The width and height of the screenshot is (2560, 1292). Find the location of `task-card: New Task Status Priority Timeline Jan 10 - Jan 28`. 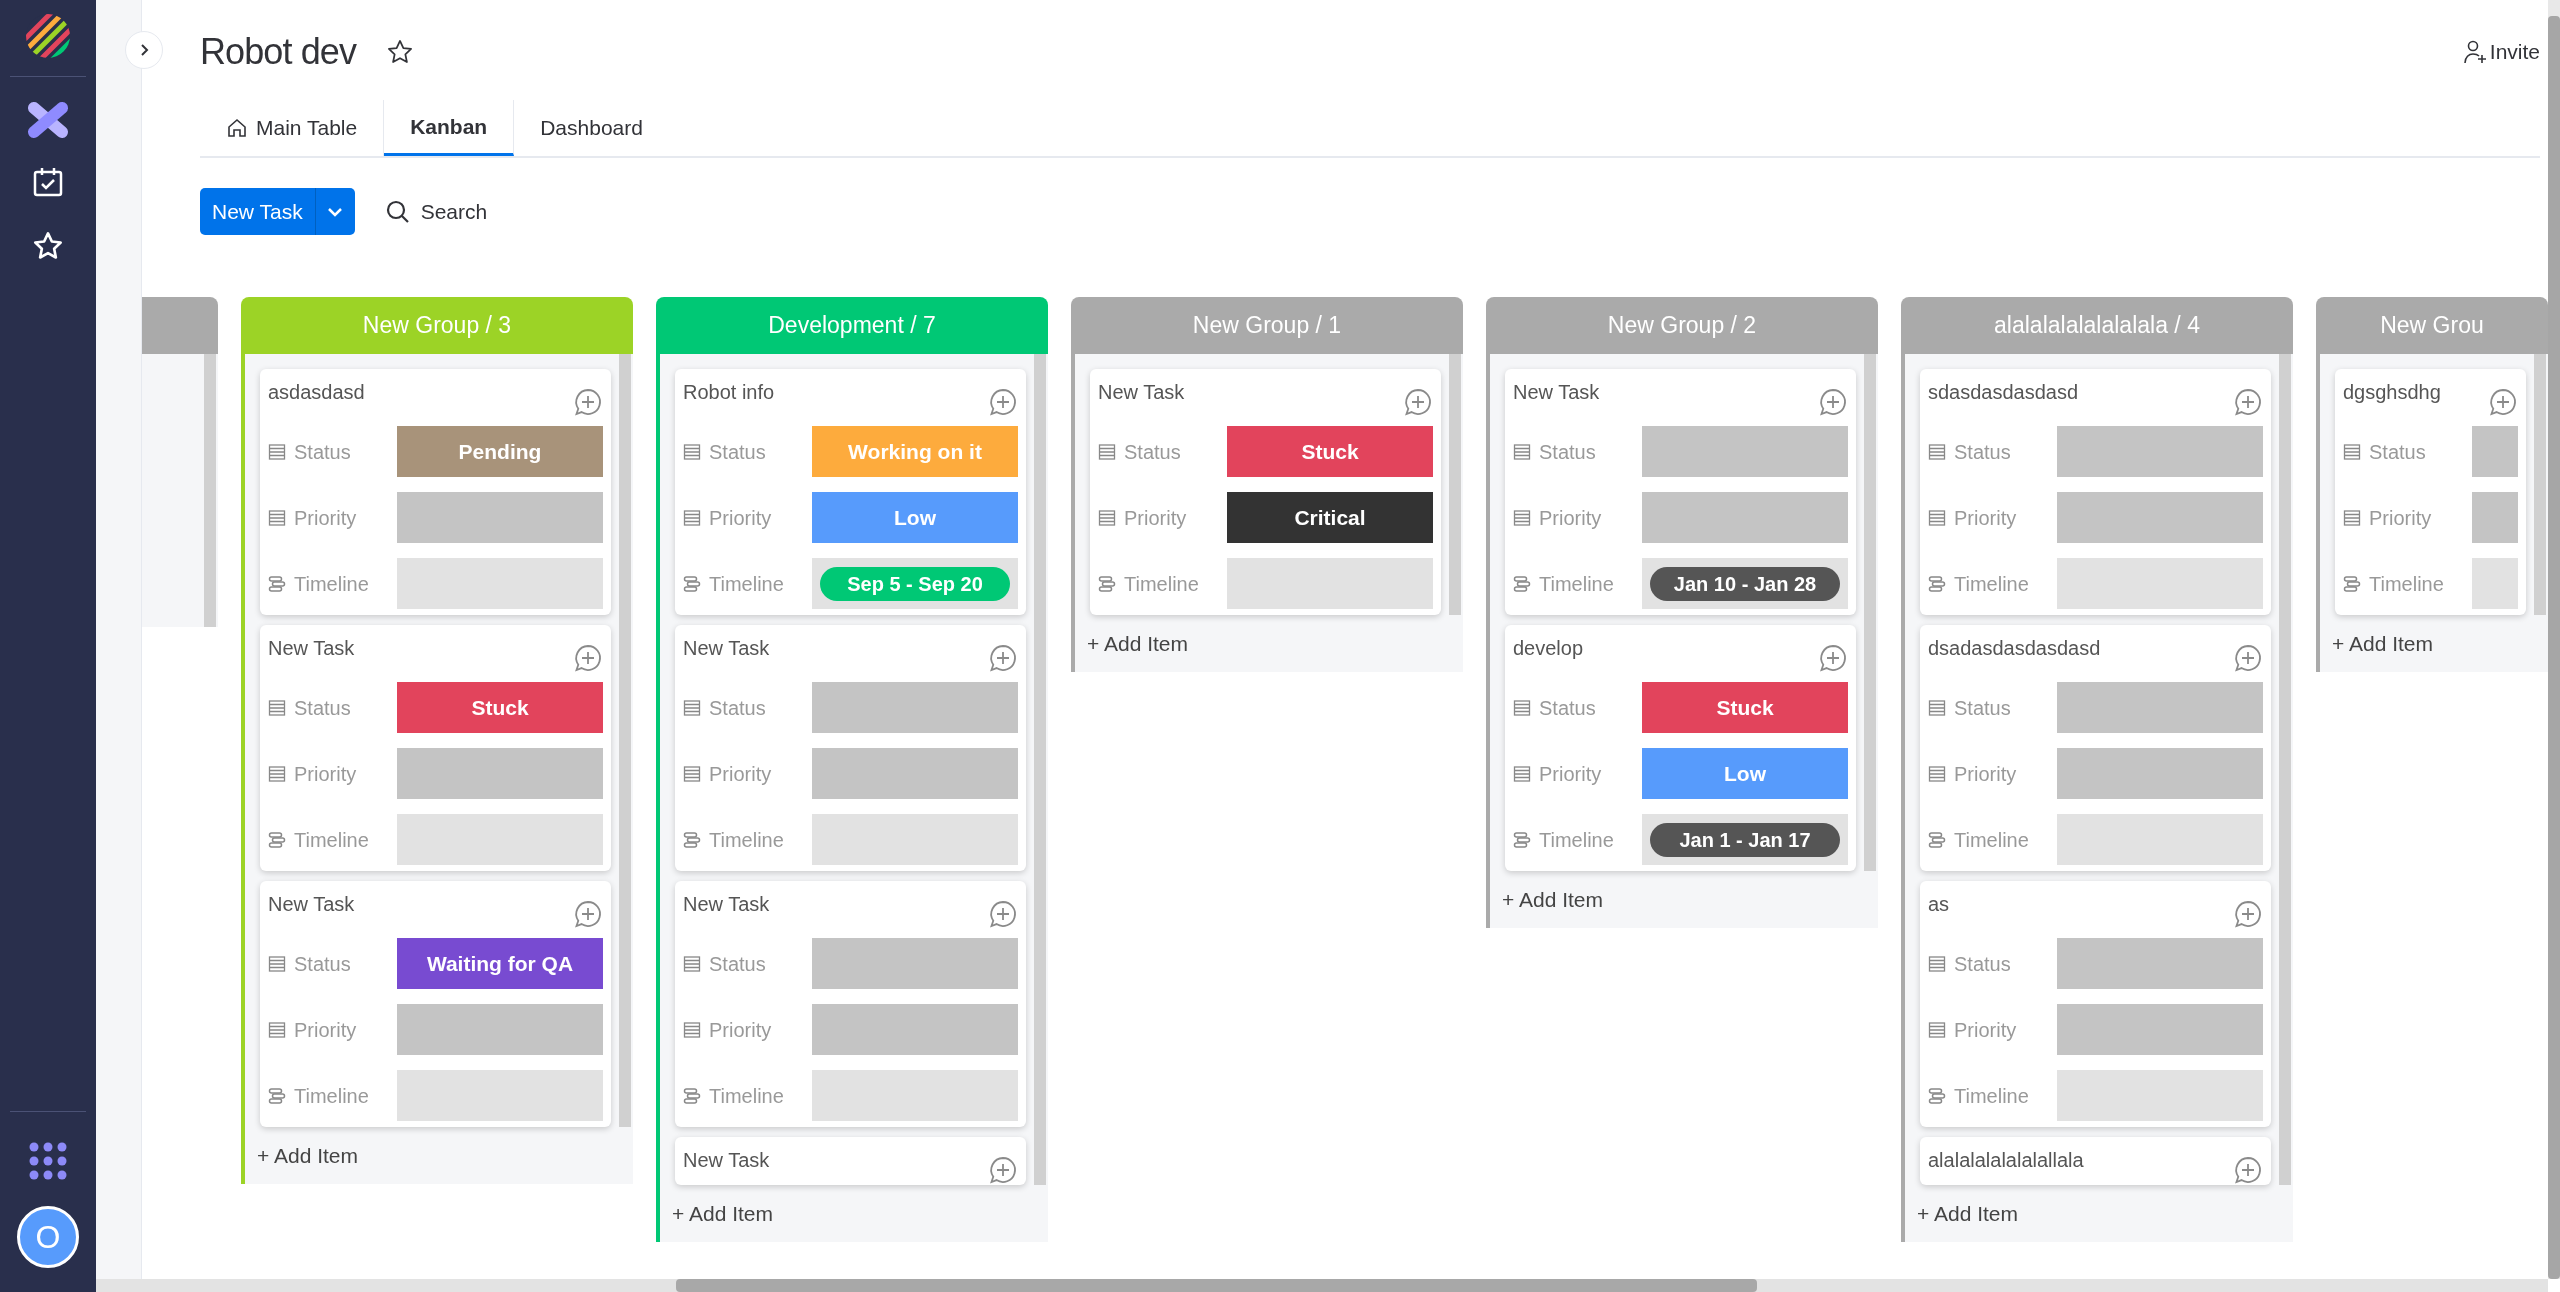

task-card: New Task Status Priority Timeline Jan 10 - Jan 28 is located at coordinates (1680, 492).